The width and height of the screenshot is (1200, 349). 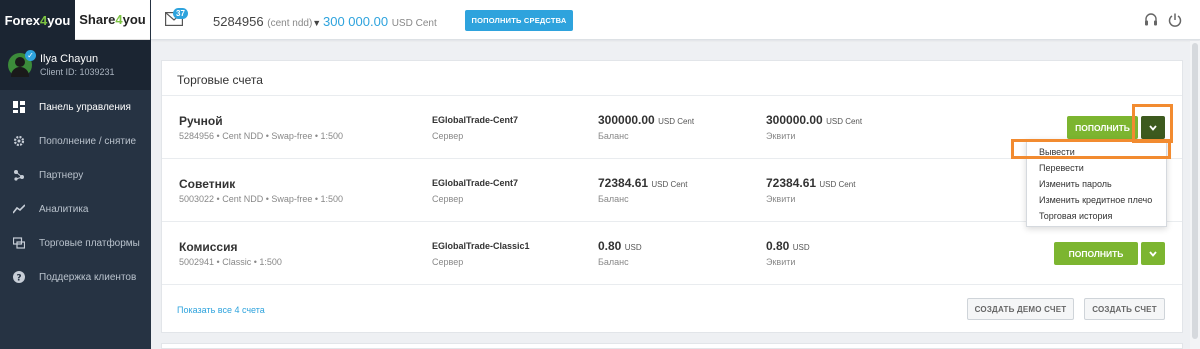 What do you see at coordinates (77, 72) in the screenshot?
I see `client-id: Client ID: 1039231` at bounding box center [77, 72].